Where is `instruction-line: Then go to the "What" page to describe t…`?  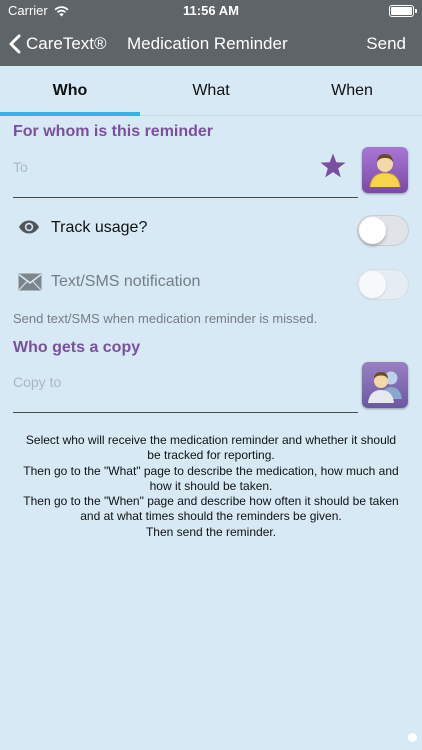
instruction-line: Then go to the "What" page to describe t… is located at coordinates (211, 478).